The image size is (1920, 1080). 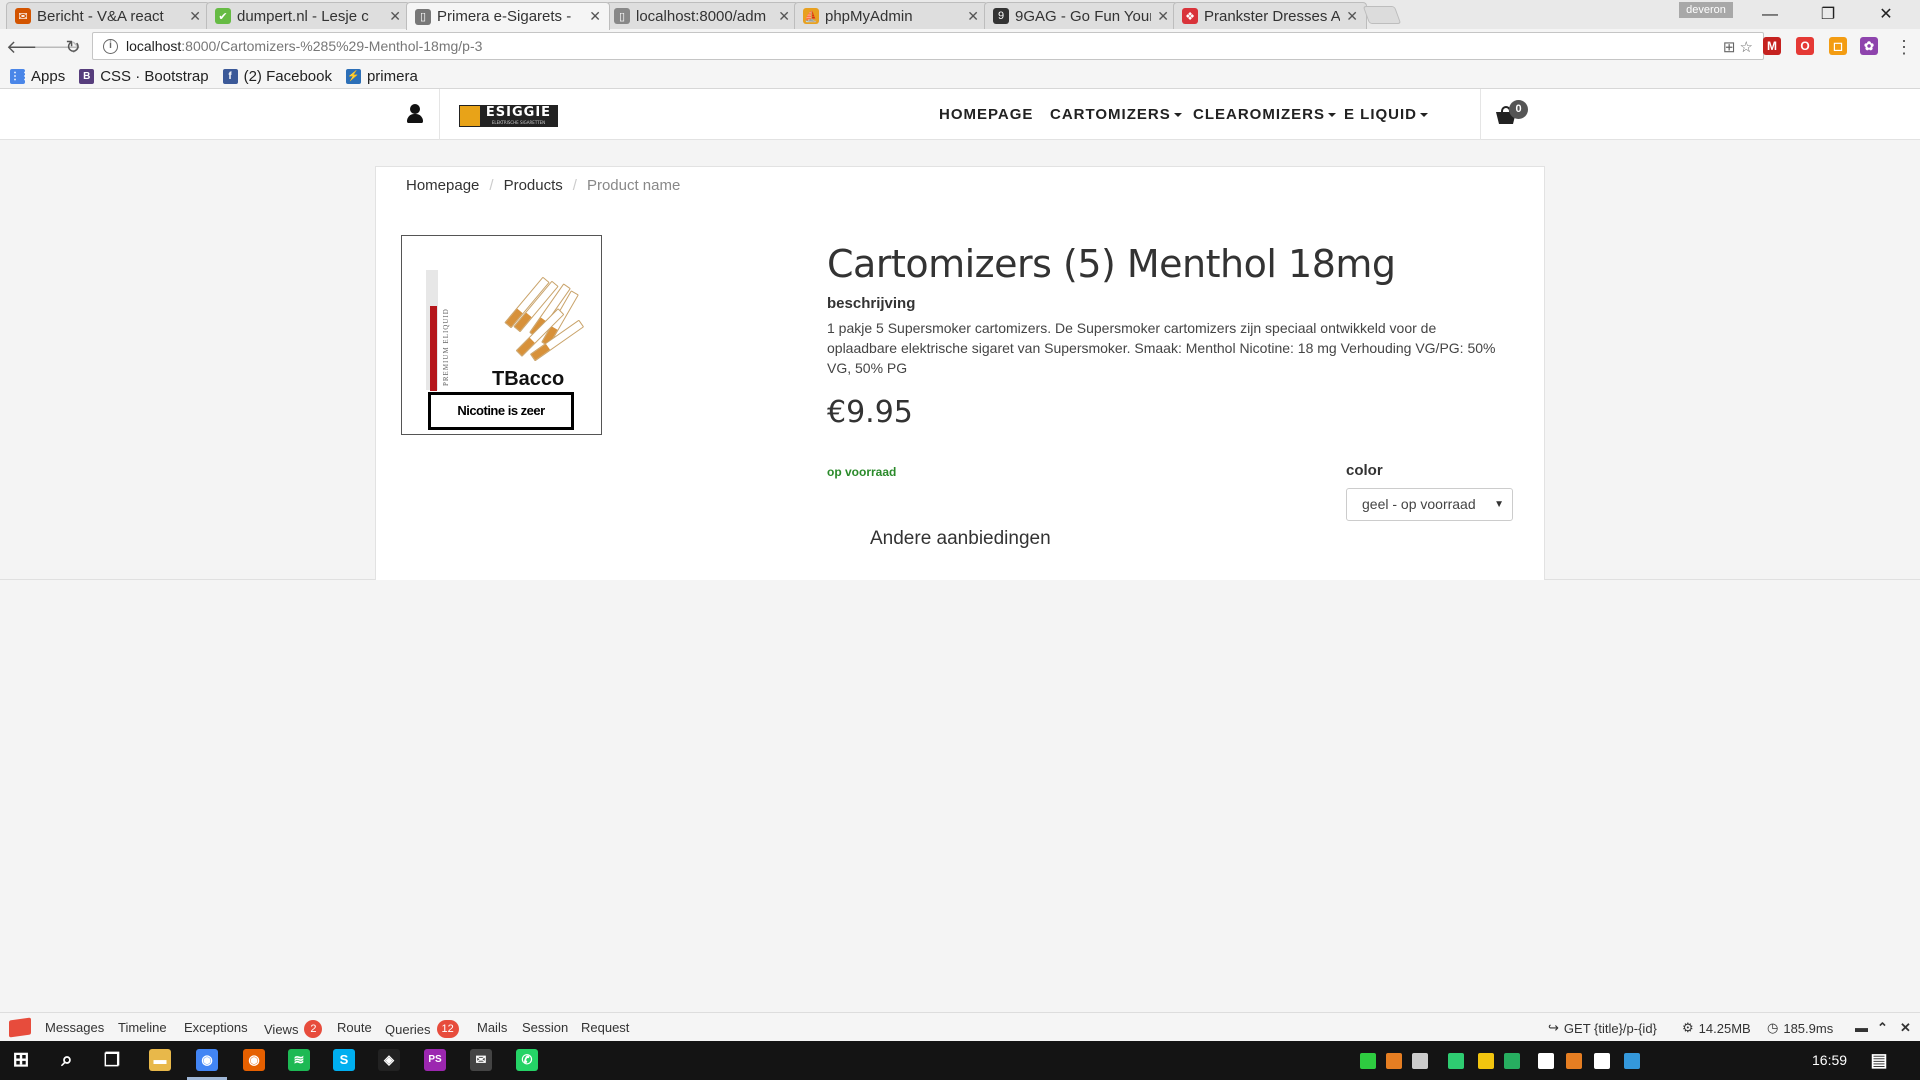 What do you see at coordinates (1264, 114) in the screenshot?
I see `nav-clearomizers: CLEAROMIZERS` at bounding box center [1264, 114].